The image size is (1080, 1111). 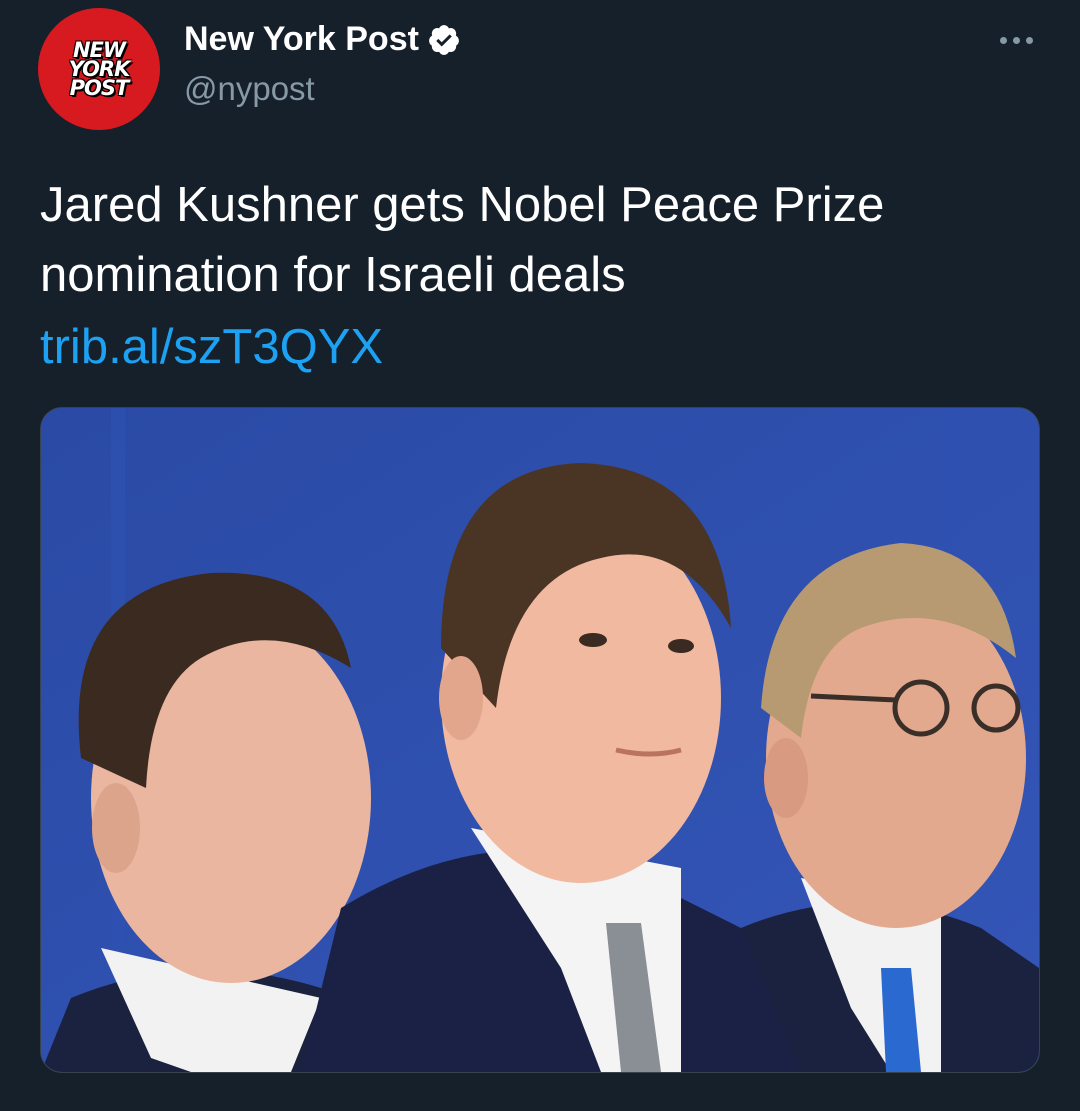 I want to click on new-york-post-logo: NEW YORK POST, so click(x=99, y=69).